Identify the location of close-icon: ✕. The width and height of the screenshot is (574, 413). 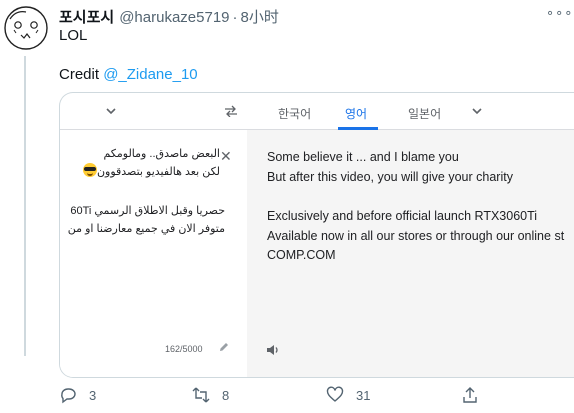
(226, 156).